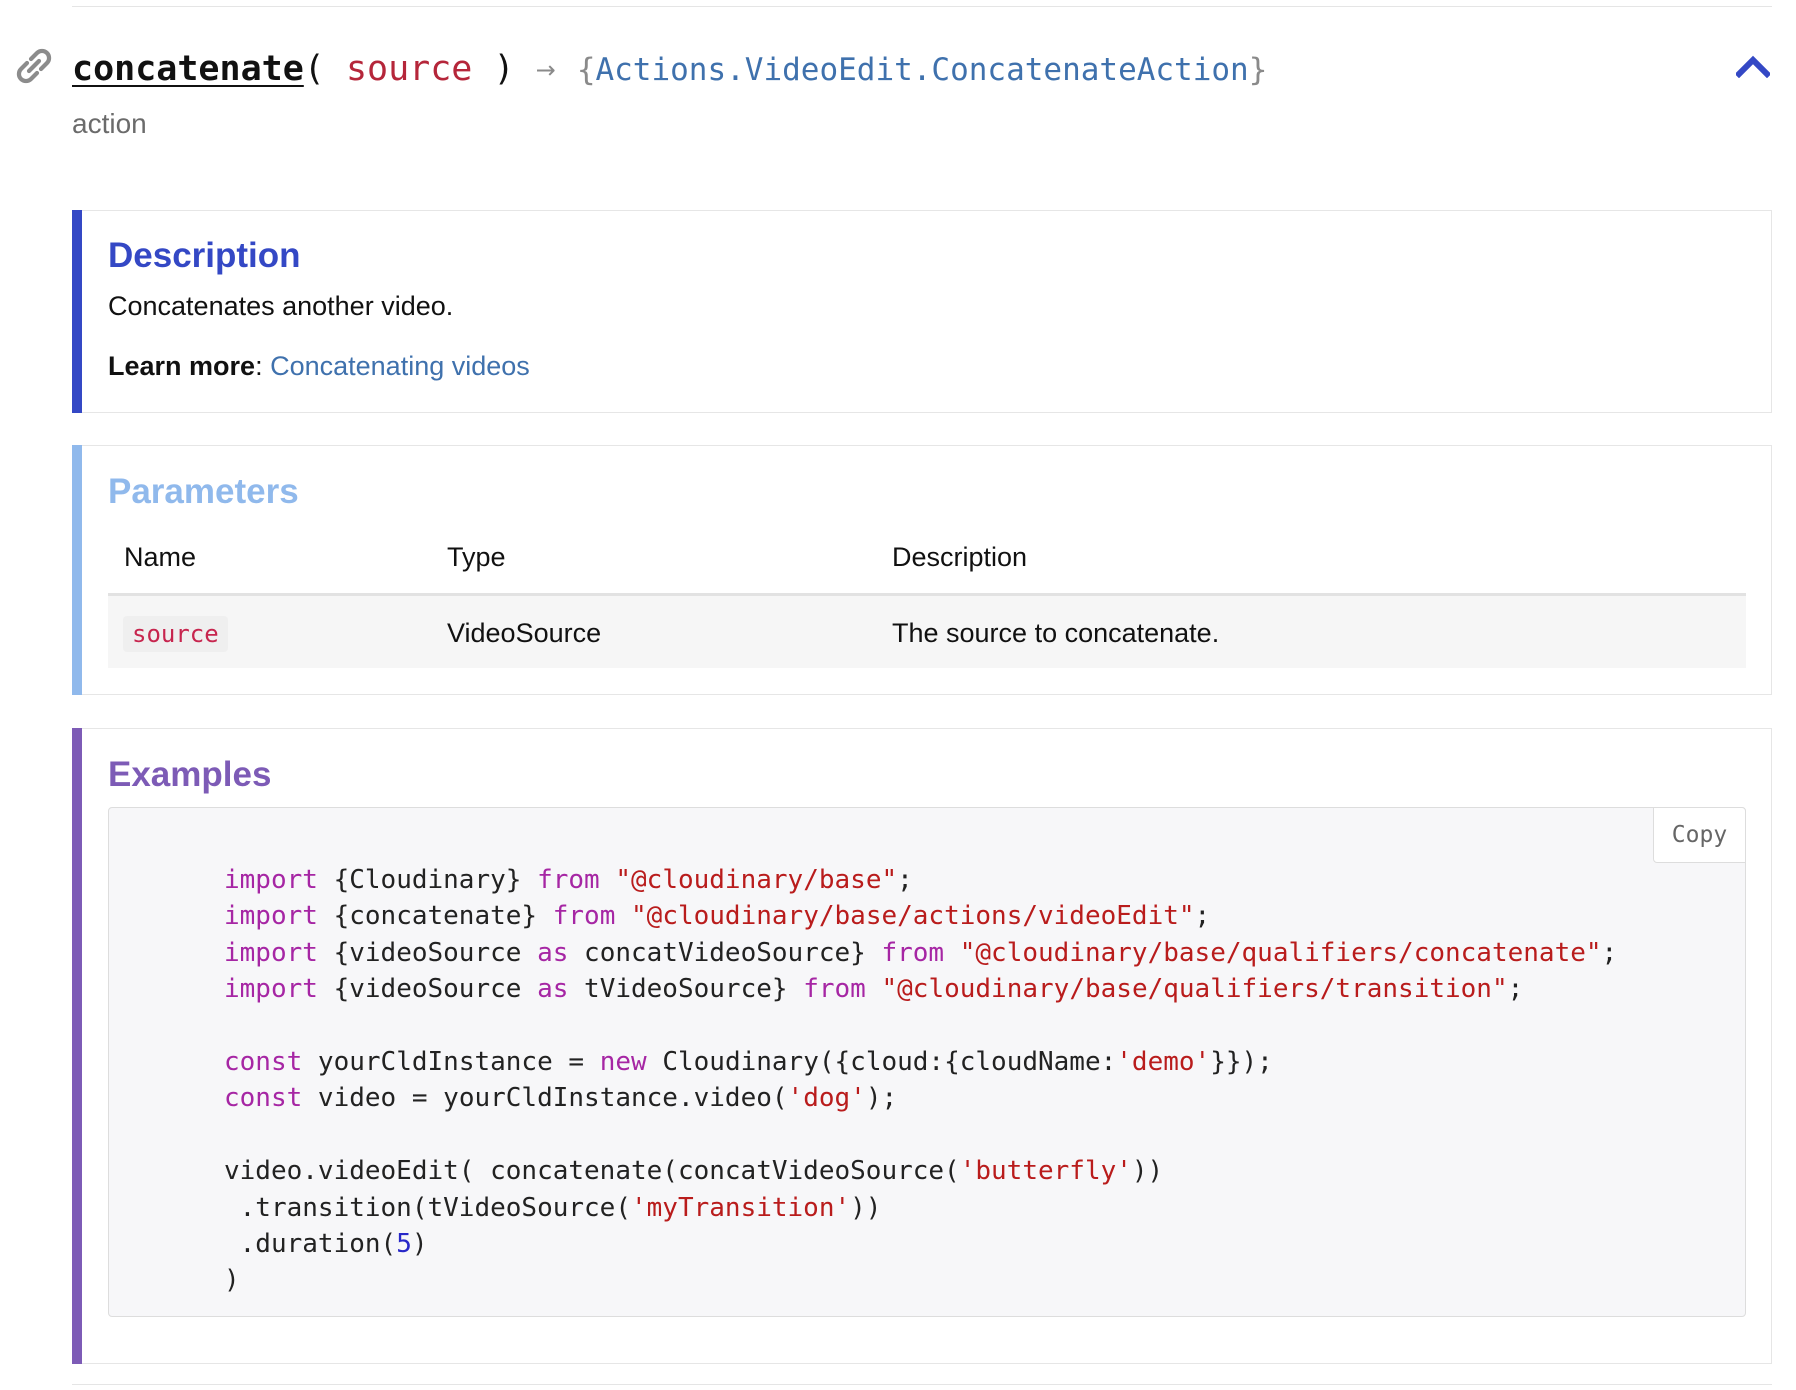 The image size is (1796, 1390). I want to click on column-header-description: Description, so click(960, 557).